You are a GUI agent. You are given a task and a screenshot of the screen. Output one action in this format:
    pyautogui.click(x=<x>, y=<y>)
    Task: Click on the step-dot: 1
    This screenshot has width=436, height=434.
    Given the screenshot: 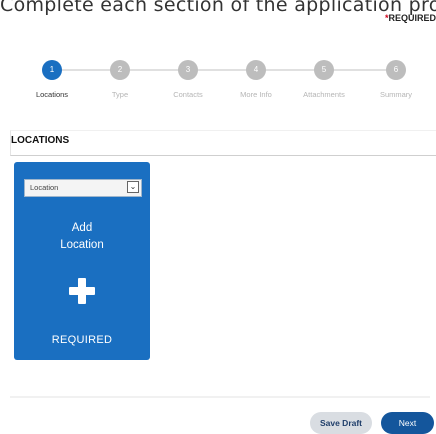 What is the action you would take?
    pyautogui.click(x=52, y=70)
    